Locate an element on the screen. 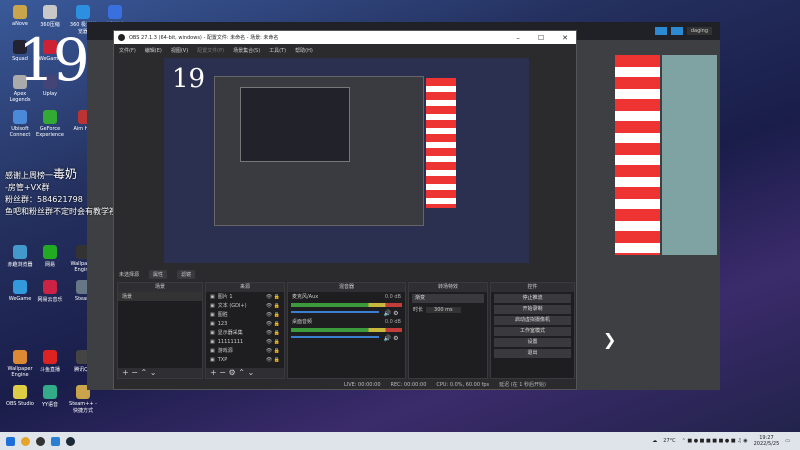 The image size is (800, 450). source-item: ▣ 11111111 👁 🔒 is located at coordinates (245, 341).